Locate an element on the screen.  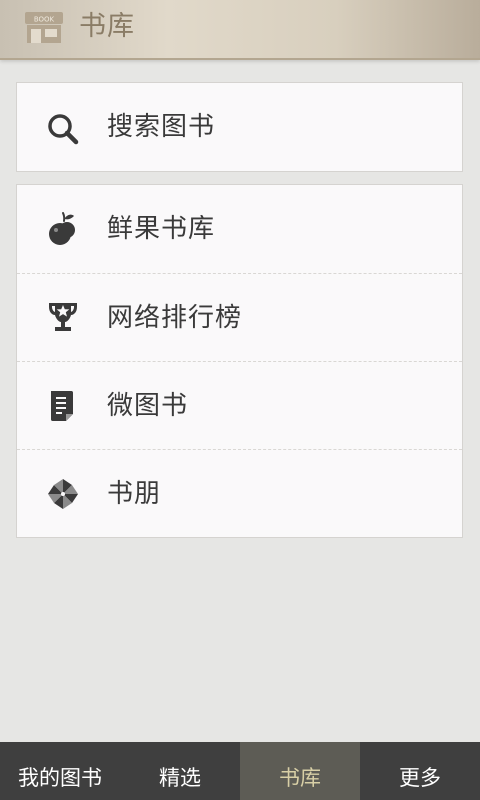
tab-featured: 精选 is located at coordinates (180, 771).